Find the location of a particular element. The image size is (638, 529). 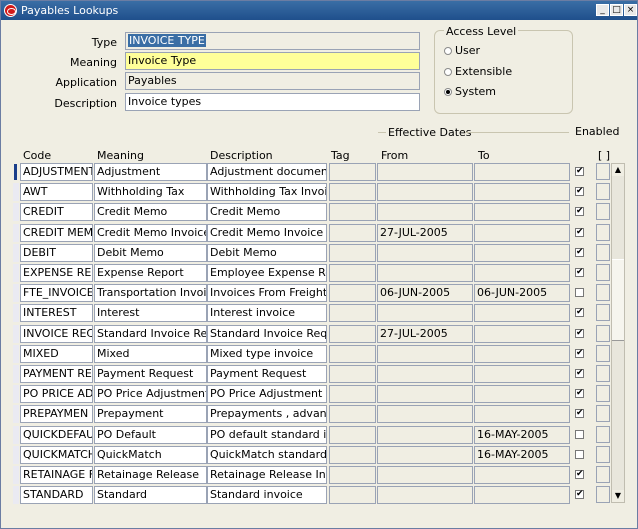

cell-meaning: Retainage Release is located at coordinates (150, 475).